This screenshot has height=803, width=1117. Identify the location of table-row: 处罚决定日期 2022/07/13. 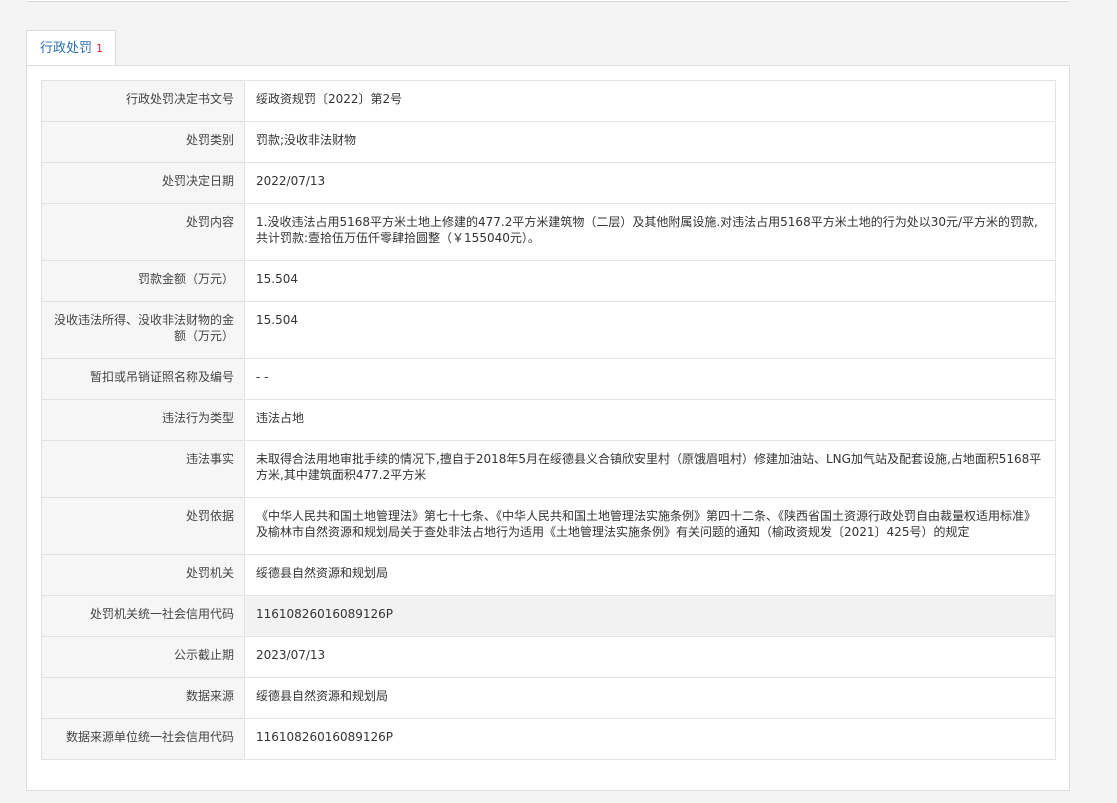
(548, 183).